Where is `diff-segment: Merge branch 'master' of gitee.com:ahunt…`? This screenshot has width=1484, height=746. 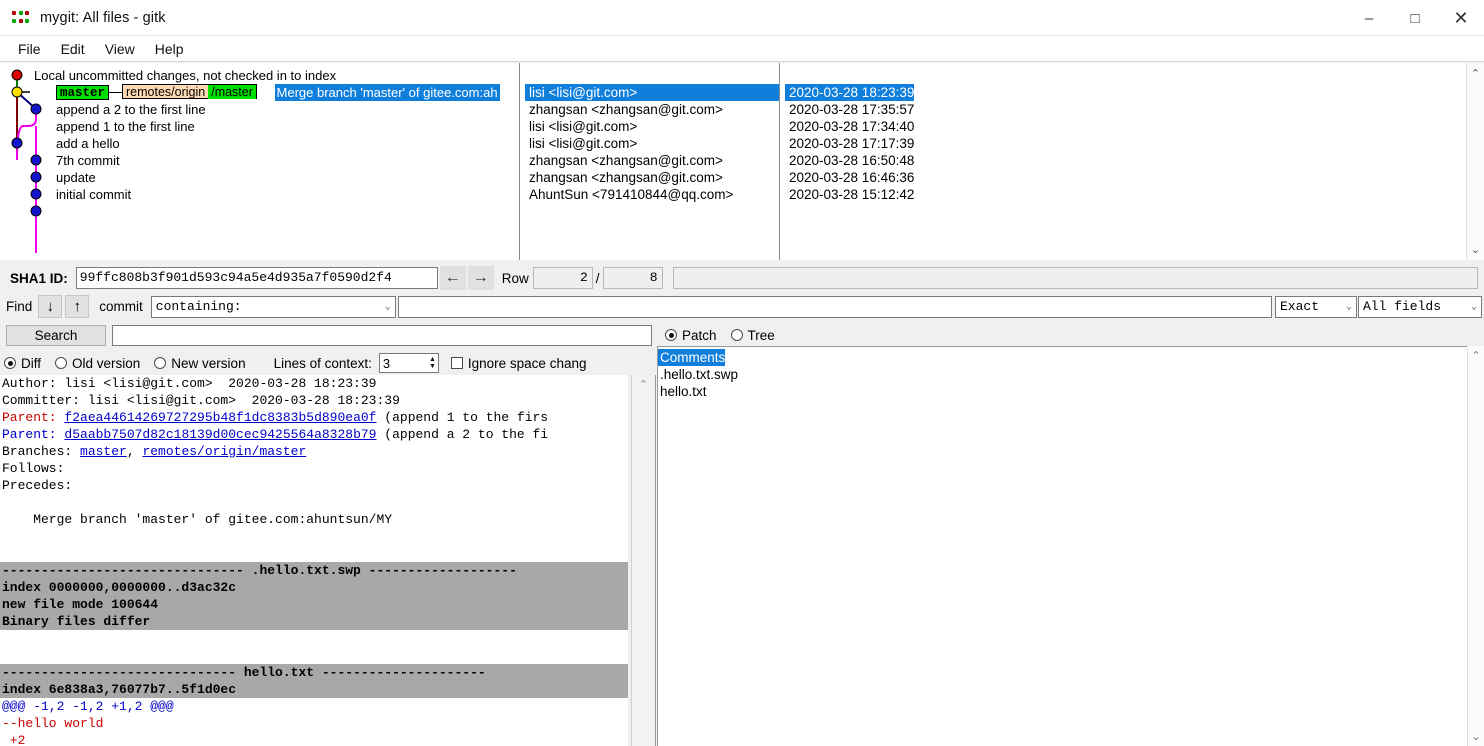 diff-segment: Merge branch 'master' of gitee.com:ahunt… is located at coordinates (197, 519).